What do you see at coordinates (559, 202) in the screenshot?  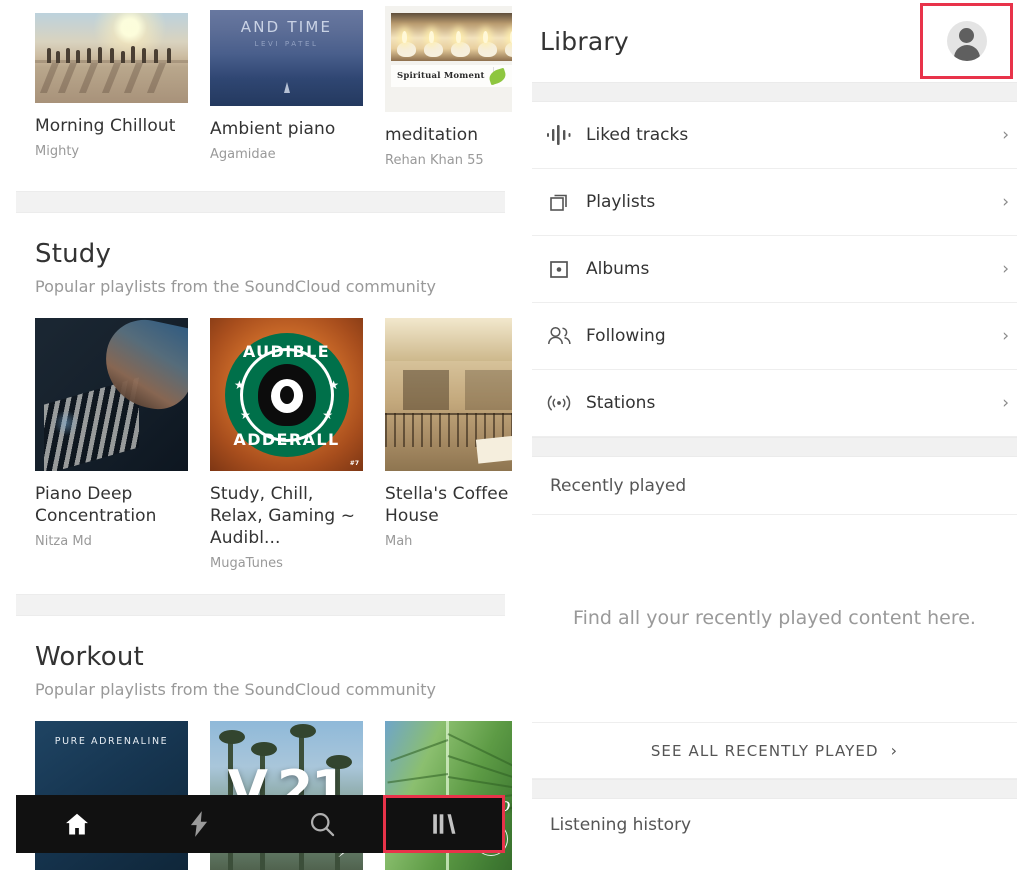 I see `stacked-squares-icon` at bounding box center [559, 202].